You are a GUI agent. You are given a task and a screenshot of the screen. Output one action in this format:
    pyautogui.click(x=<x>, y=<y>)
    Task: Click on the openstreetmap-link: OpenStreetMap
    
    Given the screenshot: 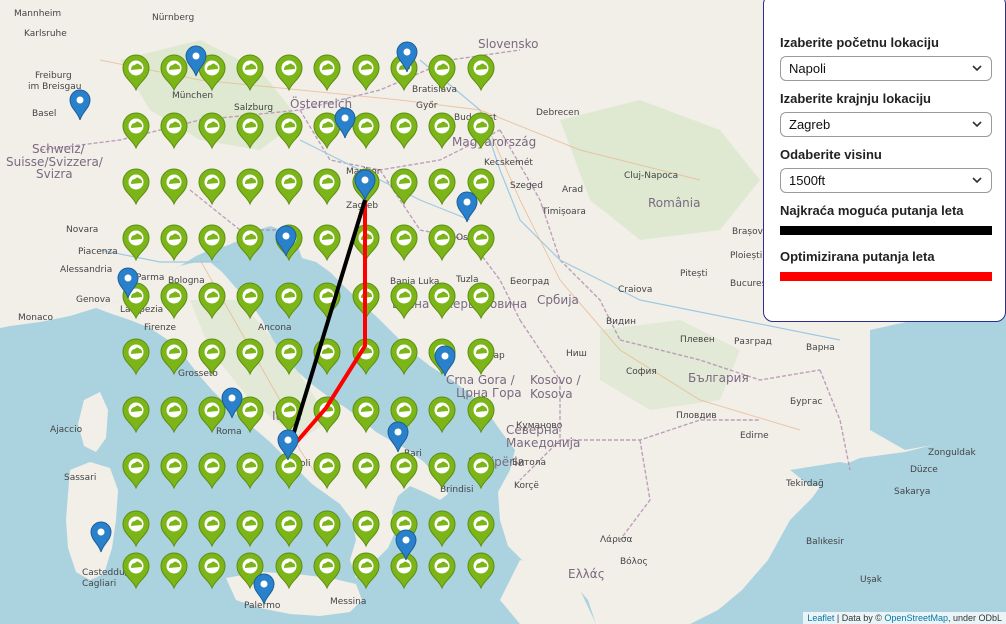 What is the action you would take?
    pyautogui.click(x=916, y=618)
    